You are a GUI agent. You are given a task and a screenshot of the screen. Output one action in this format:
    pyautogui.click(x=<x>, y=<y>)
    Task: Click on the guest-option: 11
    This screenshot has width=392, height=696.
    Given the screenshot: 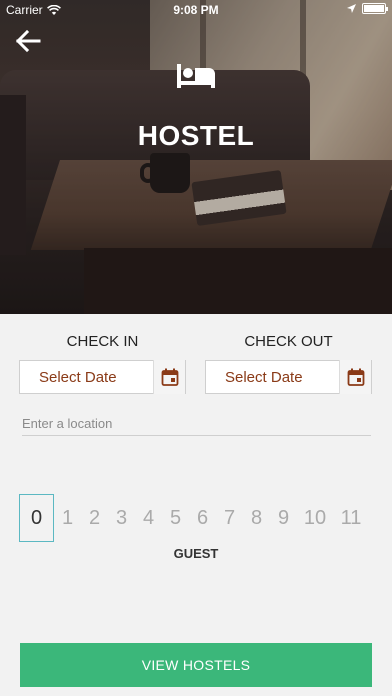 What is the action you would take?
    pyautogui.click(x=351, y=518)
    